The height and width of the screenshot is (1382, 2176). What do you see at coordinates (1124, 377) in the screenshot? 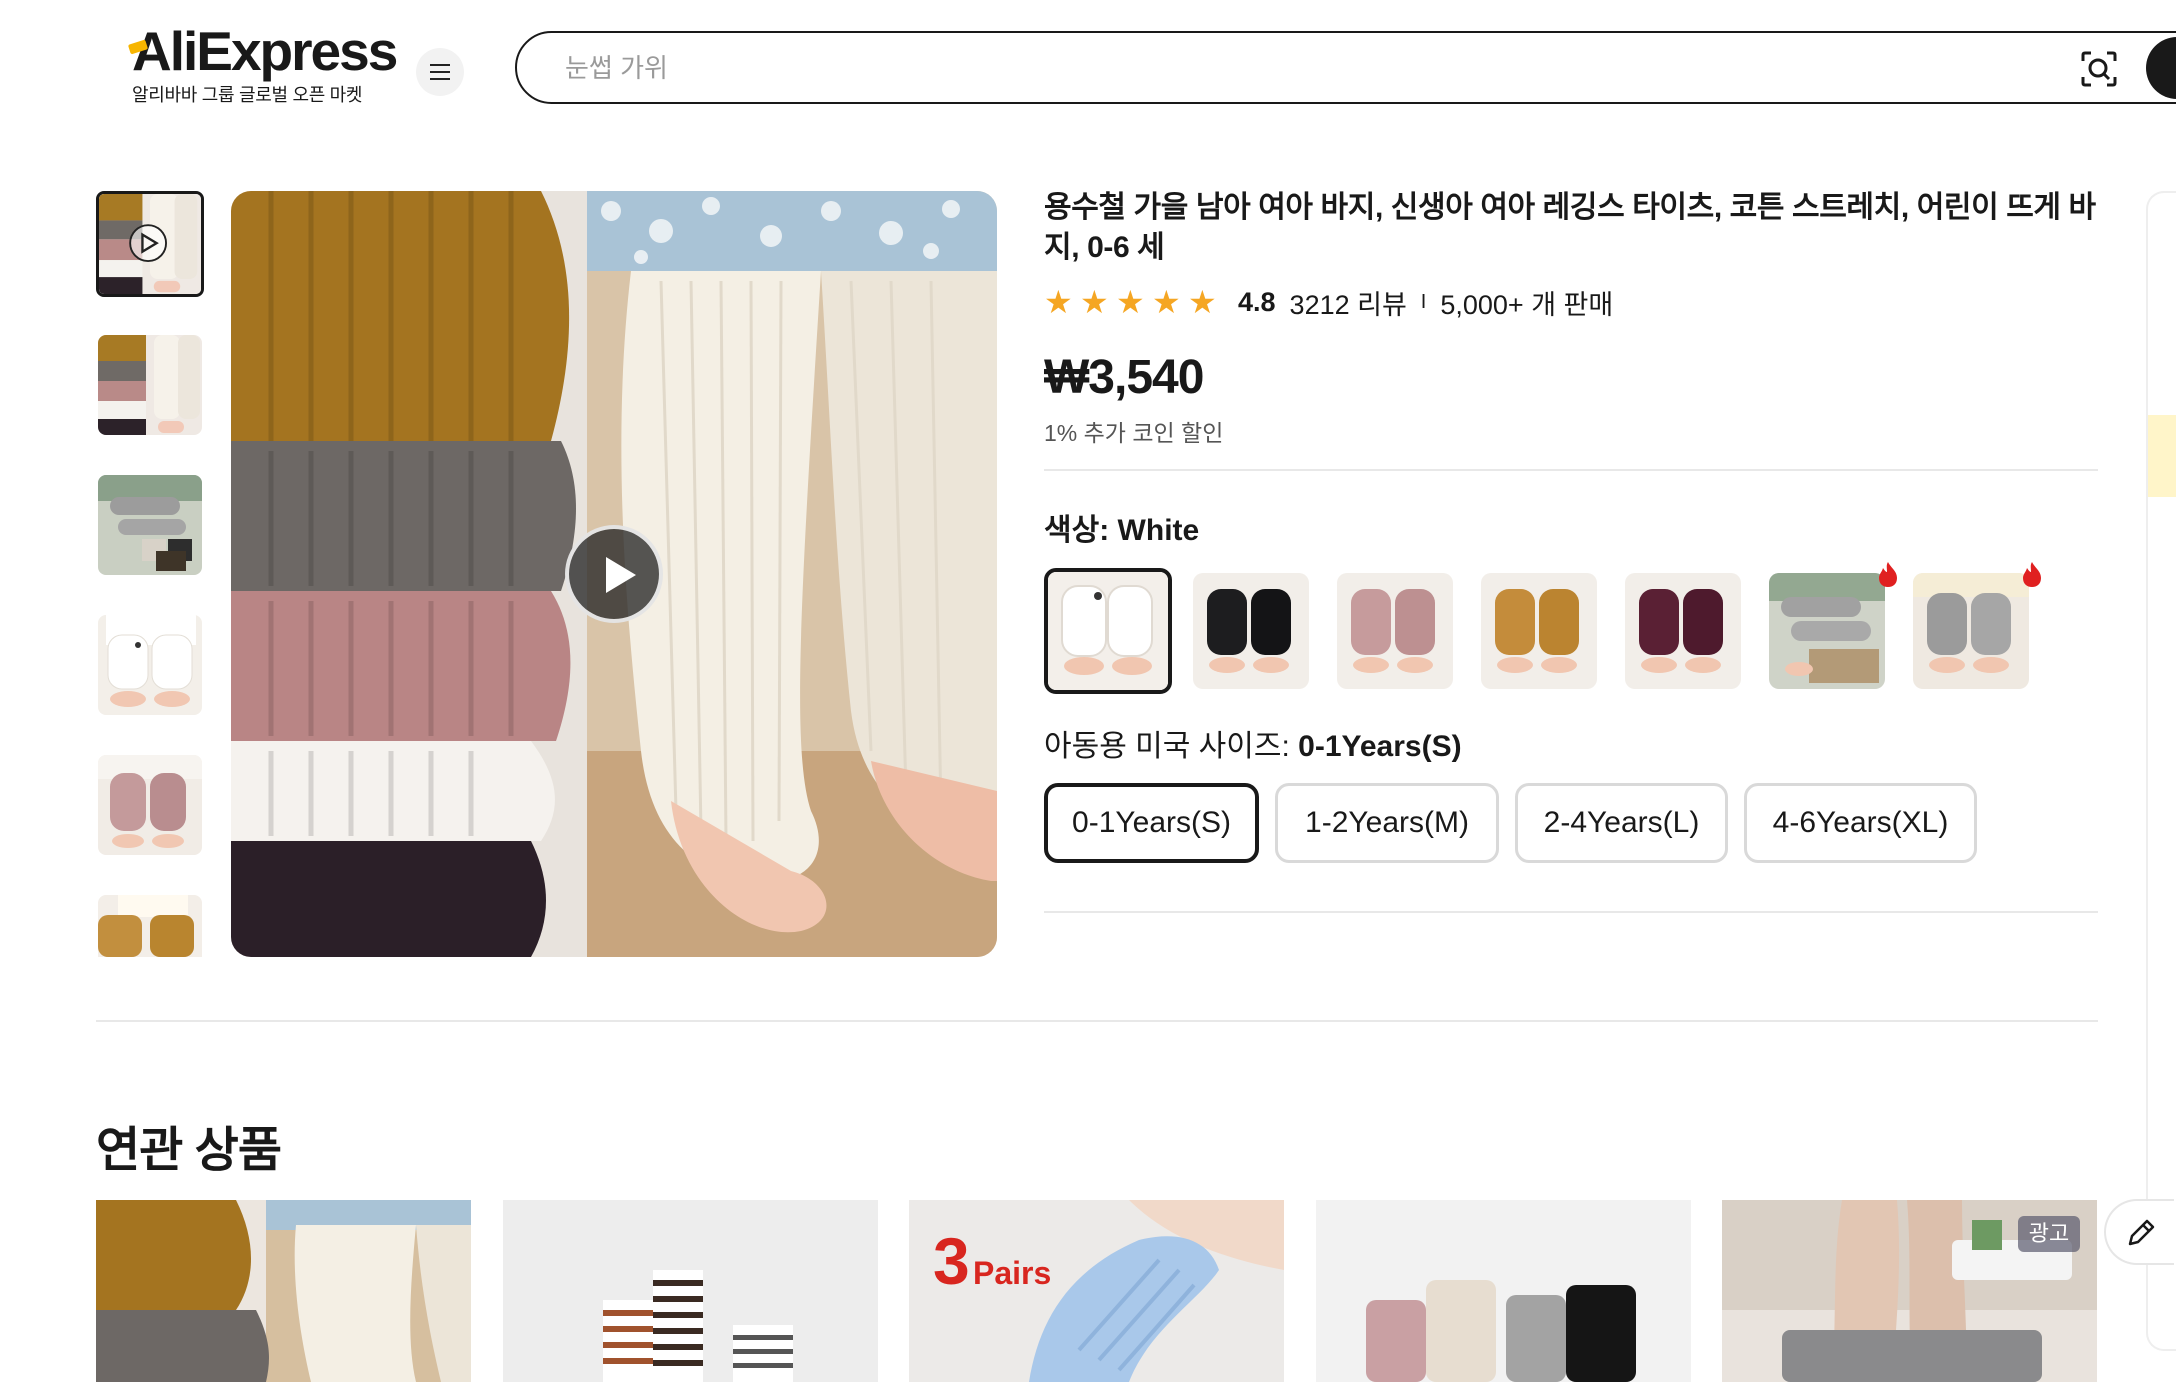
I see `product-price: ₩3,540` at bounding box center [1124, 377].